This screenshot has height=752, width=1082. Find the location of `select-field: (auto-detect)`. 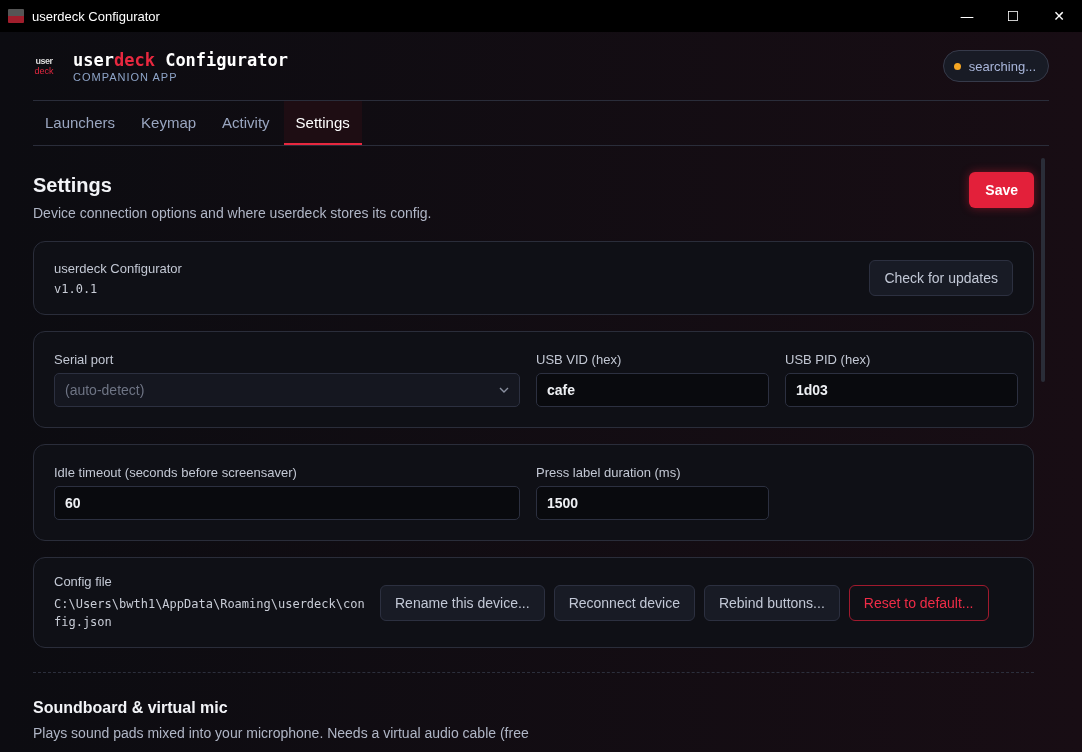

select-field: (auto-detect) is located at coordinates (287, 390).